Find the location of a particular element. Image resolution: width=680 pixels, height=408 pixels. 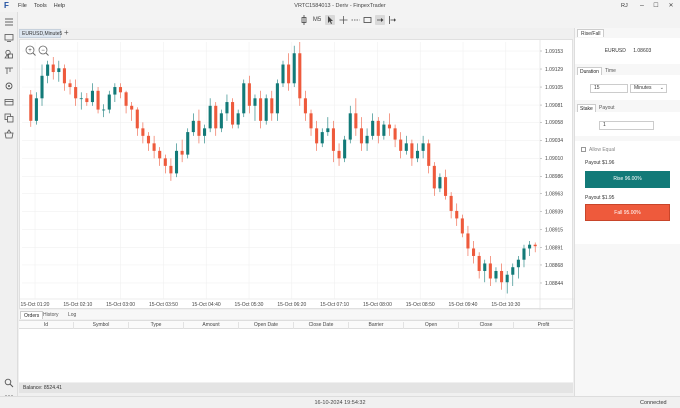

shapes-icon is located at coordinates (9, 54).